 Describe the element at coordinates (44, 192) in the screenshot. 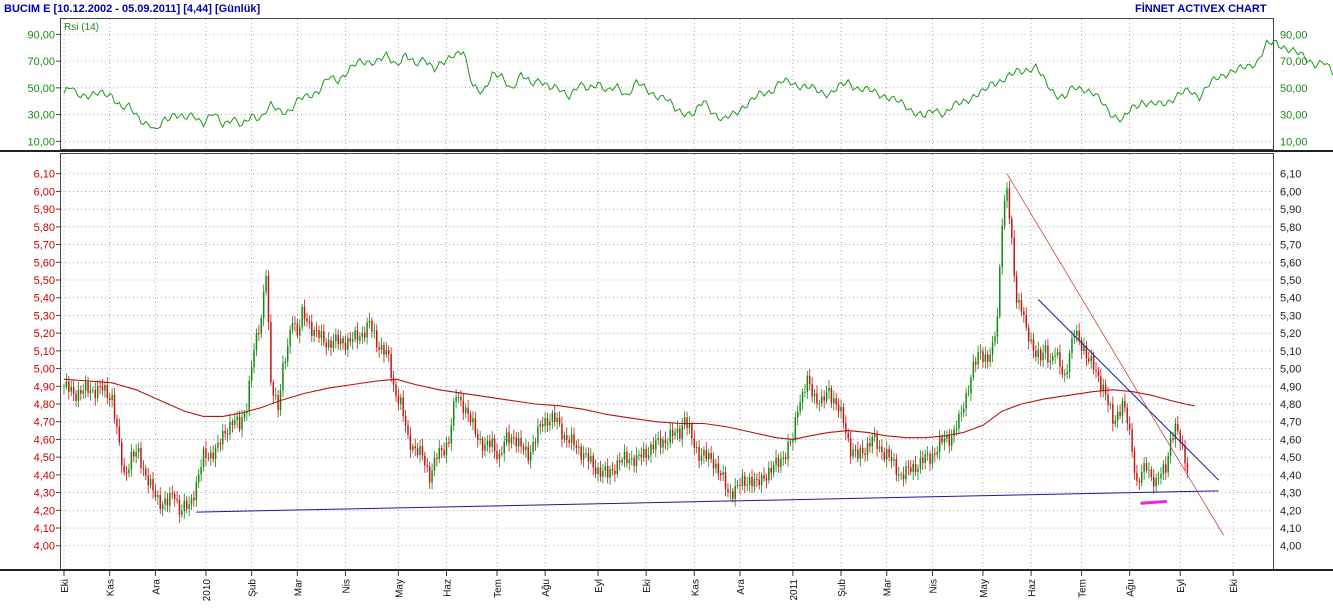

I see `price-tick-label-left: 6,00` at that location.